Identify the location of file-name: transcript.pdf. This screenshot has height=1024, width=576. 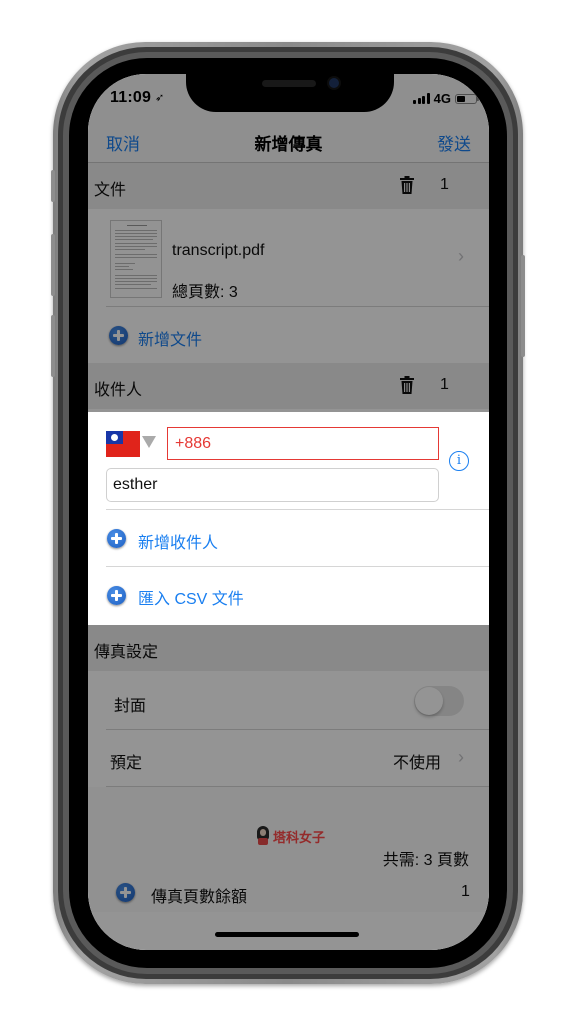
(218, 250).